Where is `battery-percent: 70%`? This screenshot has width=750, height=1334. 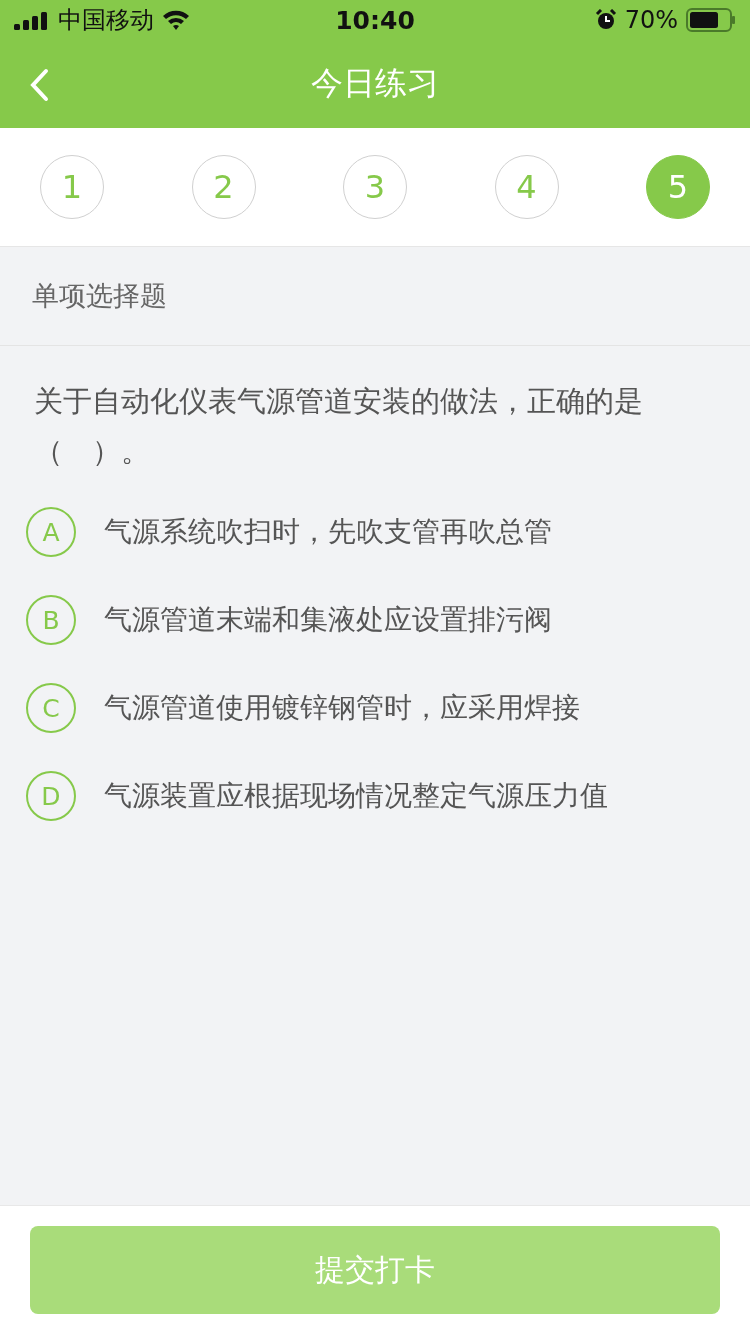
battery-percent: 70% is located at coordinates (651, 20).